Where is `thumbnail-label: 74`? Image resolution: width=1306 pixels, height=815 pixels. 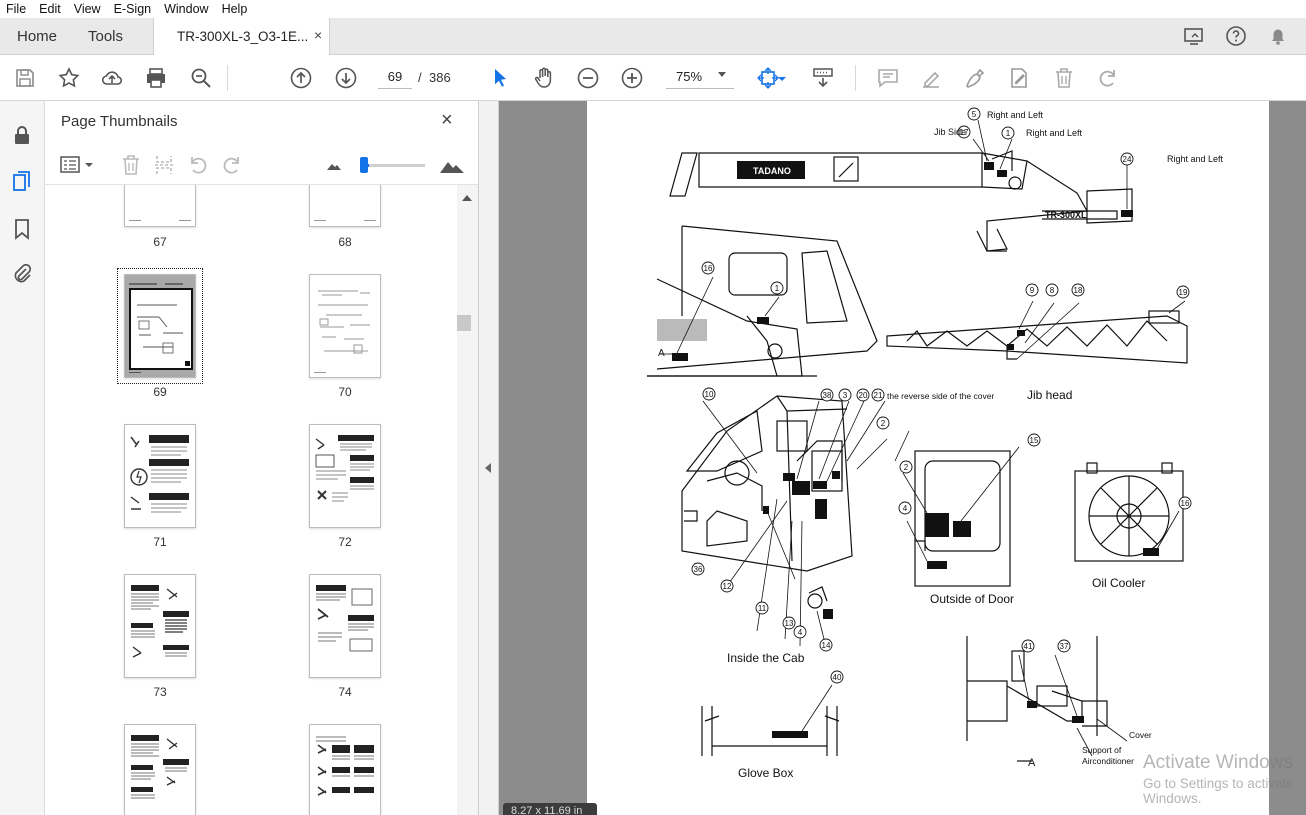 thumbnail-label: 74 is located at coordinates (345, 692).